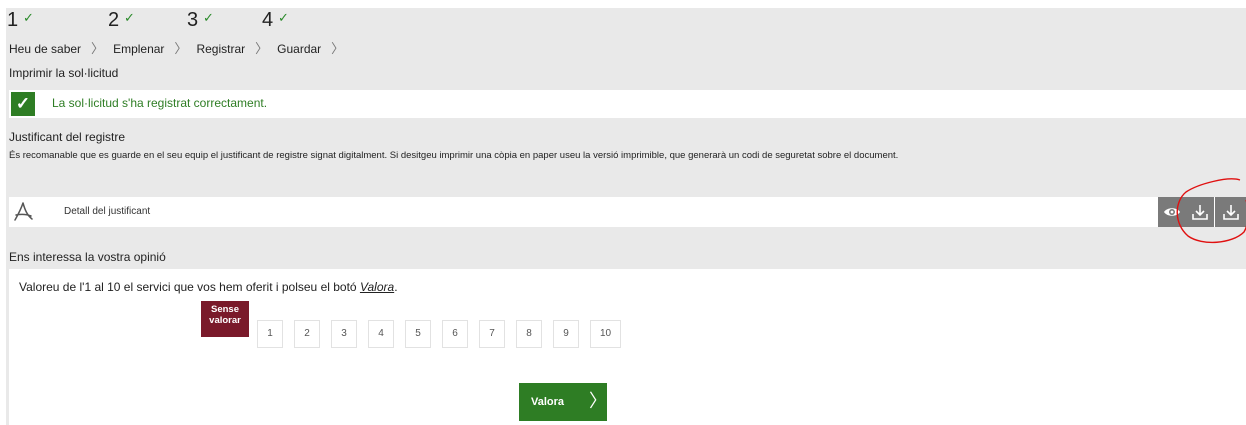  What do you see at coordinates (107, 211) in the screenshot?
I see `receipt-document-label: Detall del justificant` at bounding box center [107, 211].